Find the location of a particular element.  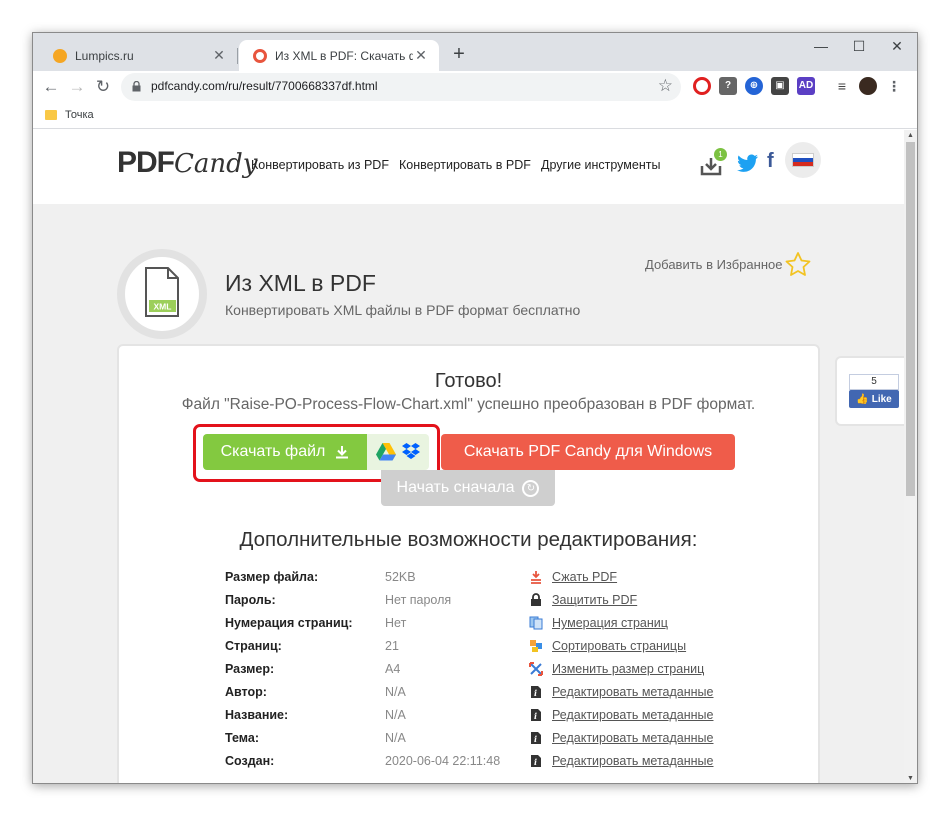

bookmarks-bar: Точка is located at coordinates (475, 116).